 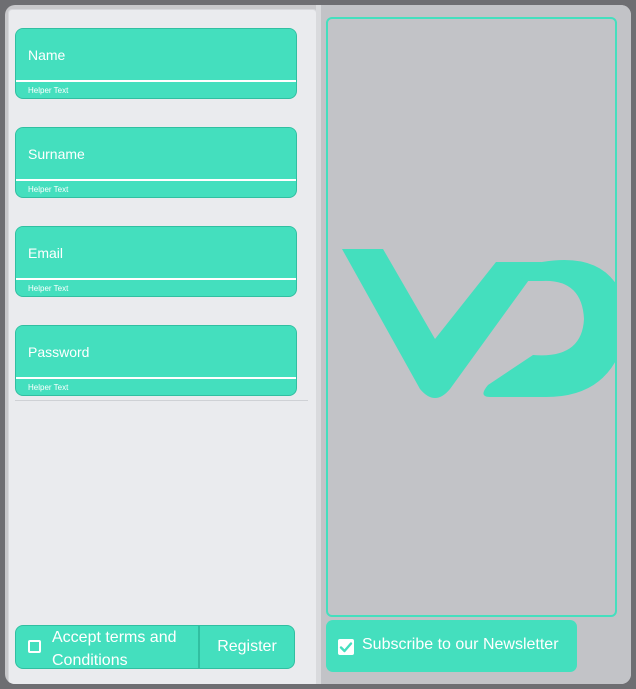 I want to click on newsletter-toggle: Subscribe to our Newsletter, so click(x=451, y=646).